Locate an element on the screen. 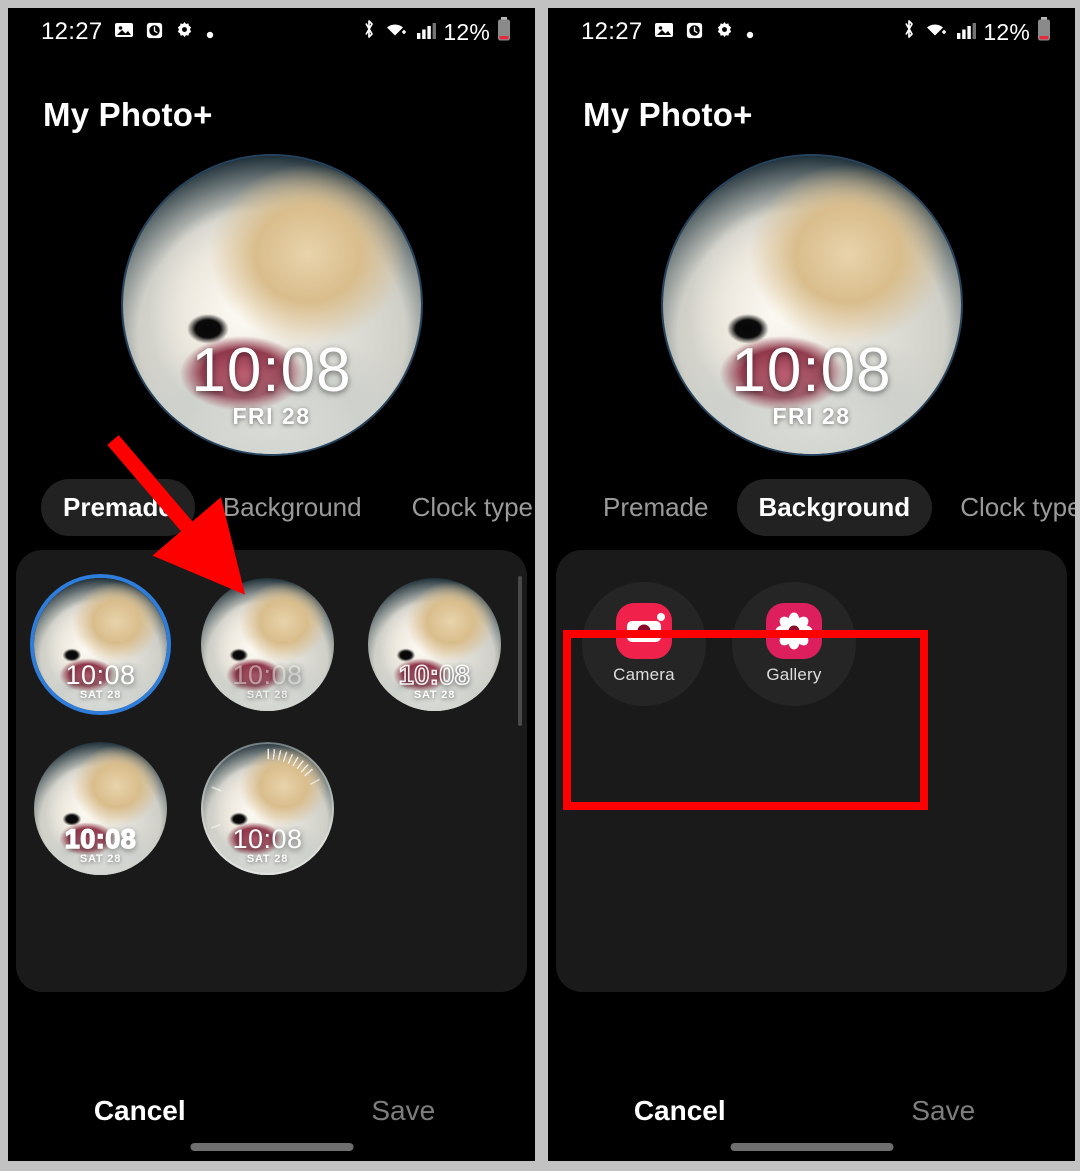 This screenshot has height=1171, width=1080. status-bar-left: 12:27 12% is located at coordinates (271, 32).